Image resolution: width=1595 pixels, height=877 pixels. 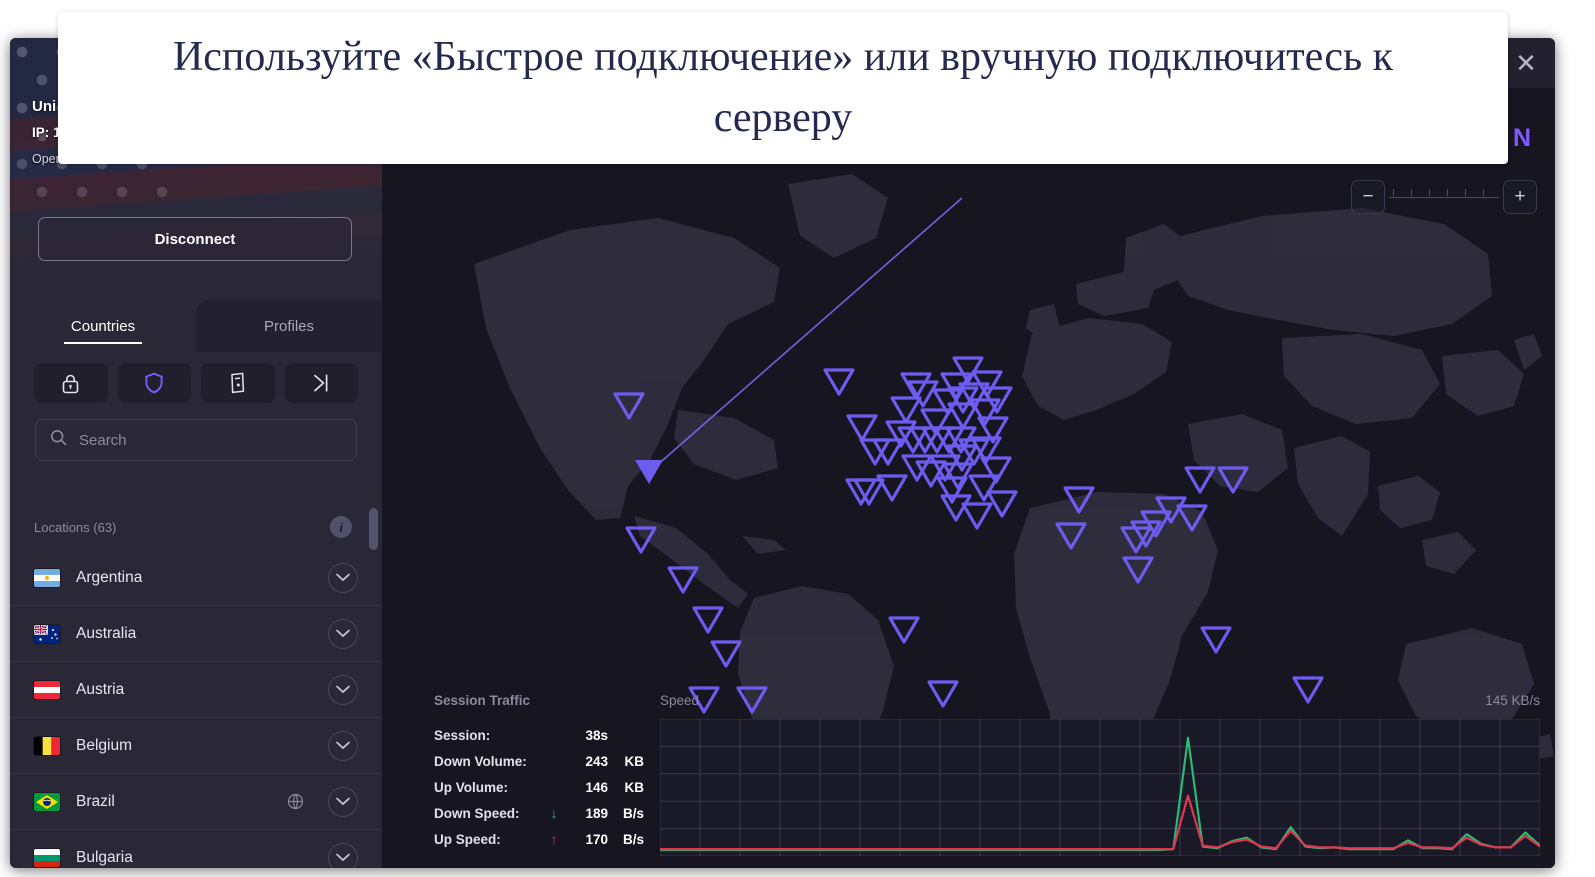 What do you see at coordinates (541, 839) in the screenshot?
I see `stat-row: Up Speed: ↑ 170 B/s` at bounding box center [541, 839].